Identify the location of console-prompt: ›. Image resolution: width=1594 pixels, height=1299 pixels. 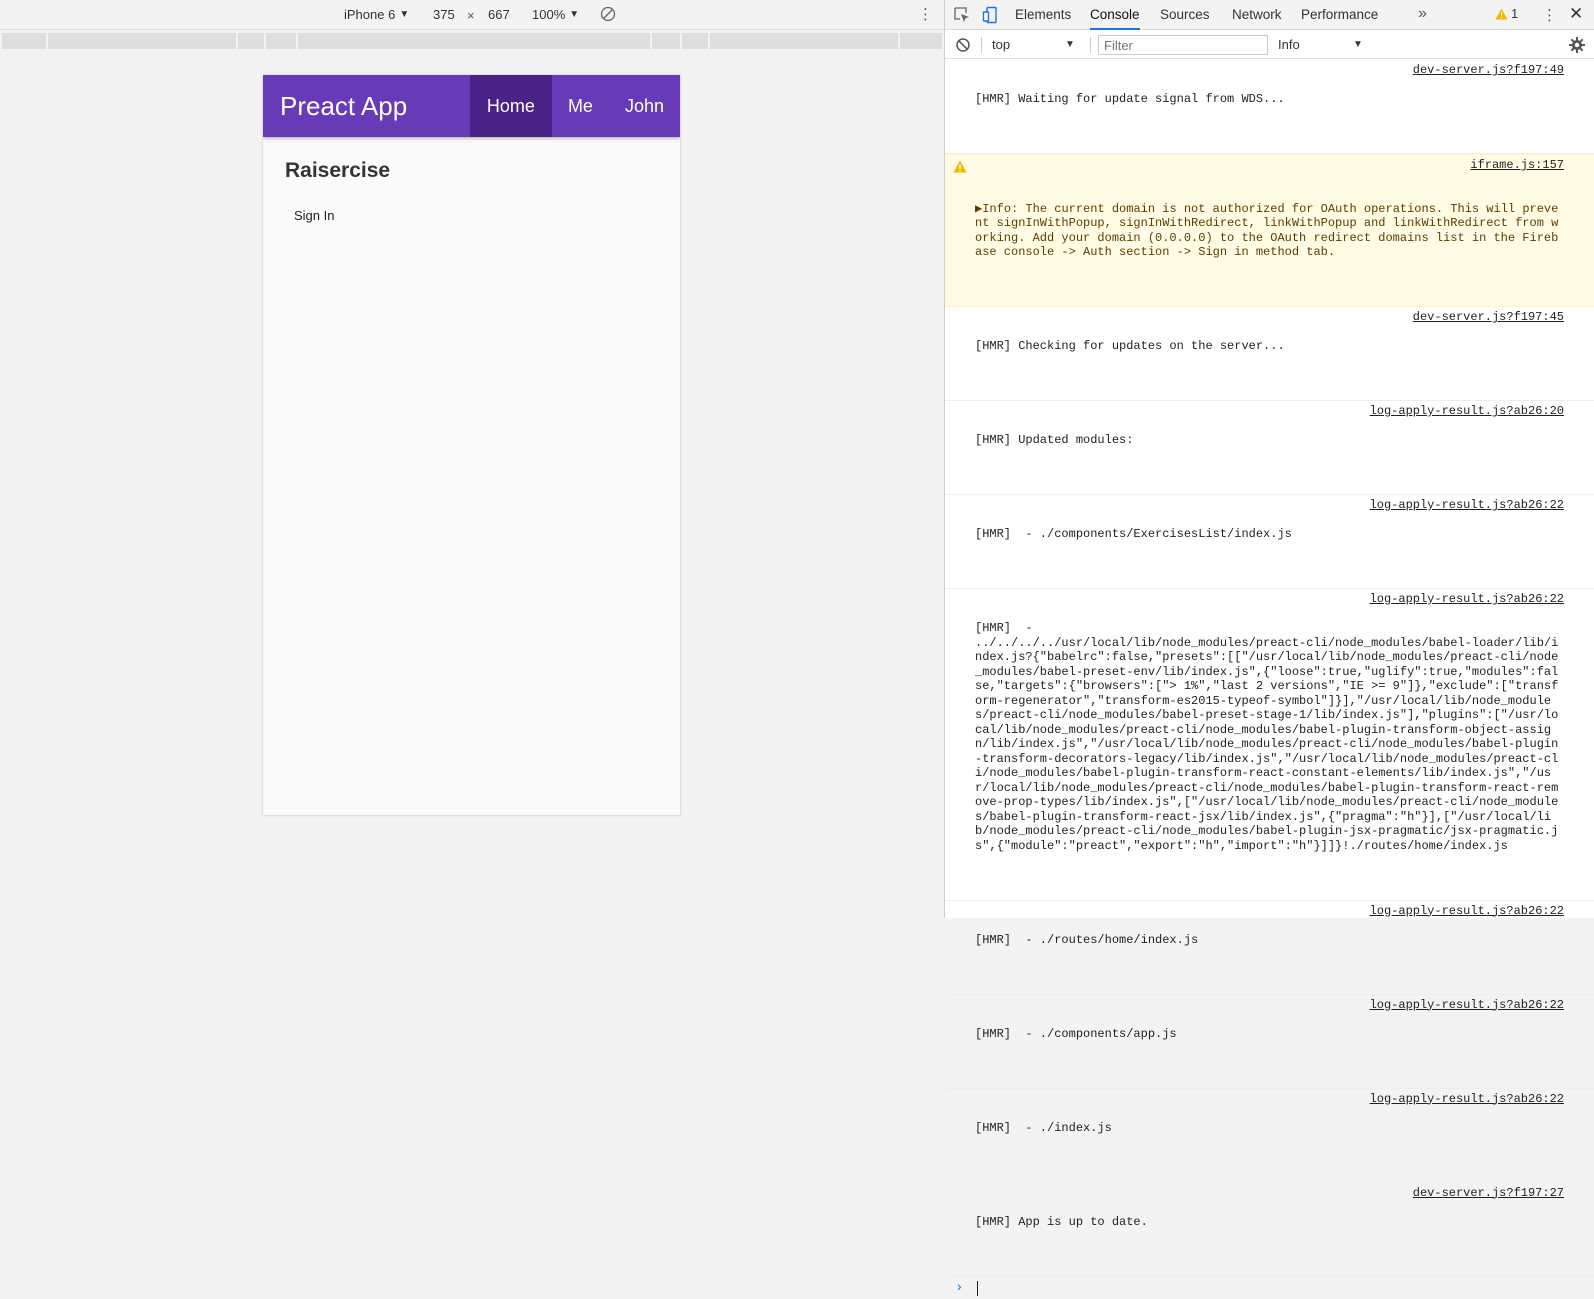
(1269, 1288).